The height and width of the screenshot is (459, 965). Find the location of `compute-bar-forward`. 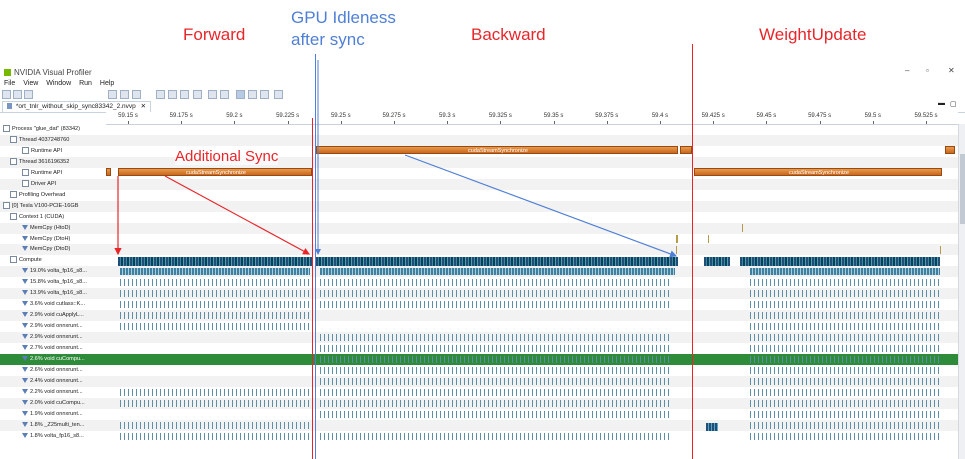

compute-bar-forward is located at coordinates (215, 261).